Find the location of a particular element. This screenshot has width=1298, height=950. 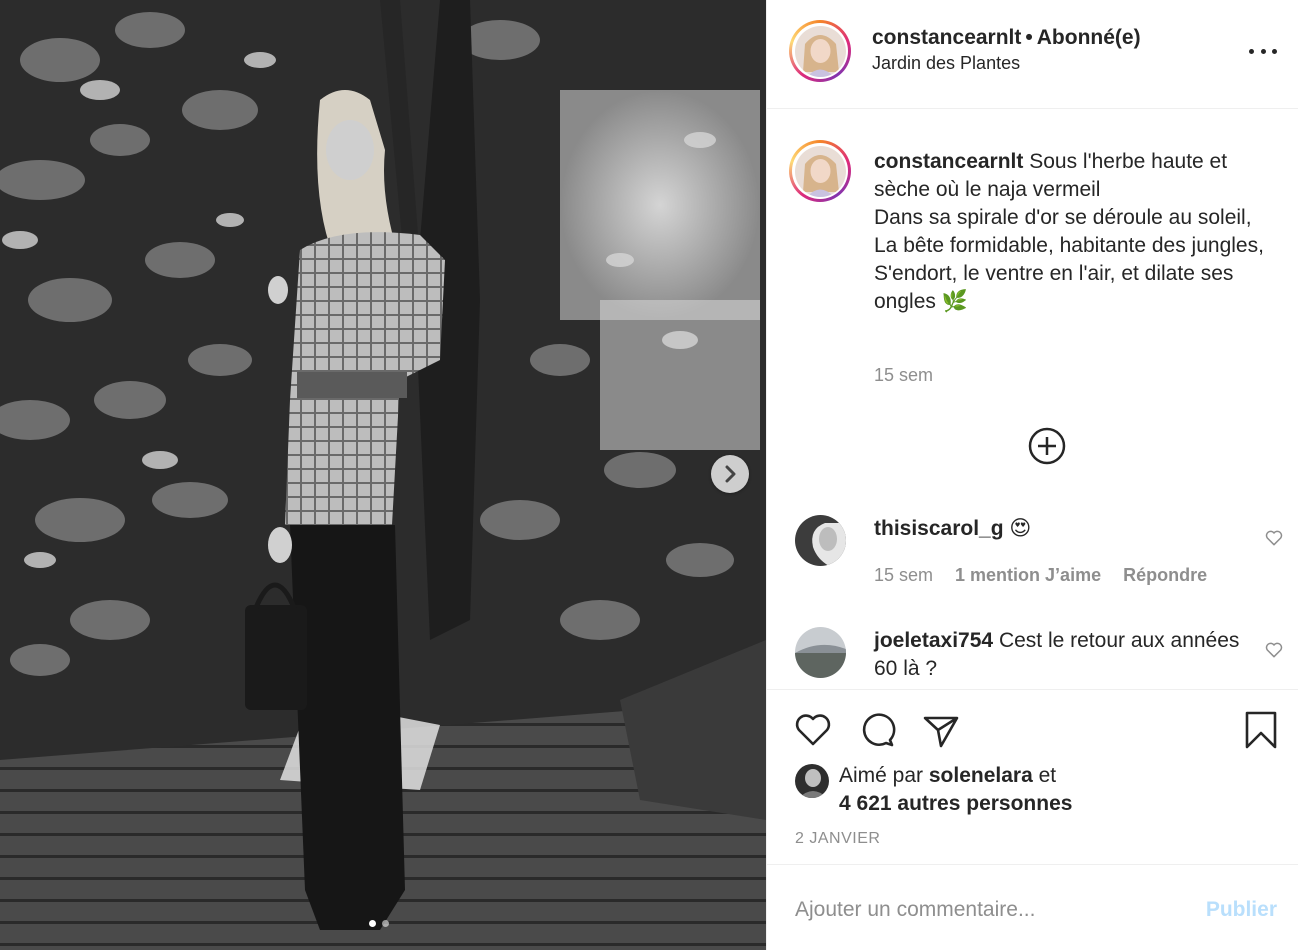

liker-avatar is located at coordinates (812, 781).